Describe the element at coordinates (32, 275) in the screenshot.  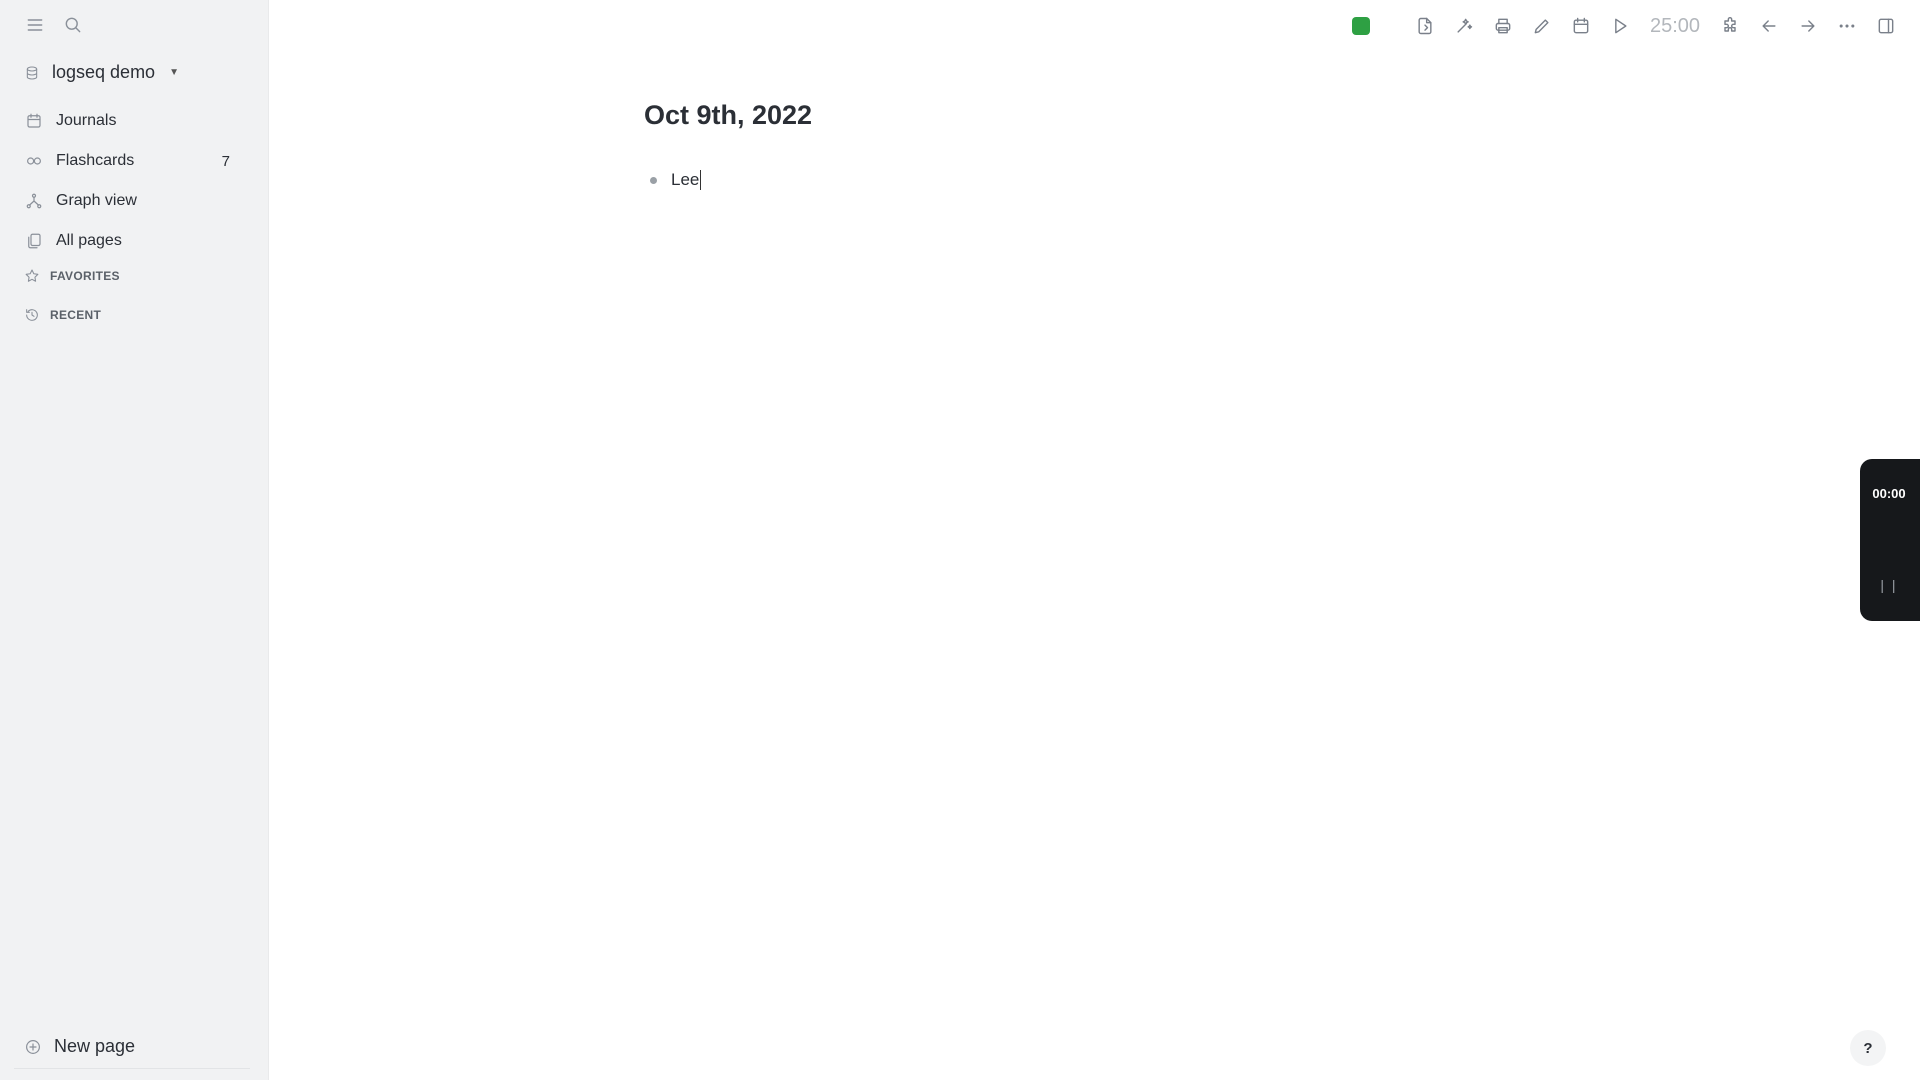
I see `star-icon` at that location.